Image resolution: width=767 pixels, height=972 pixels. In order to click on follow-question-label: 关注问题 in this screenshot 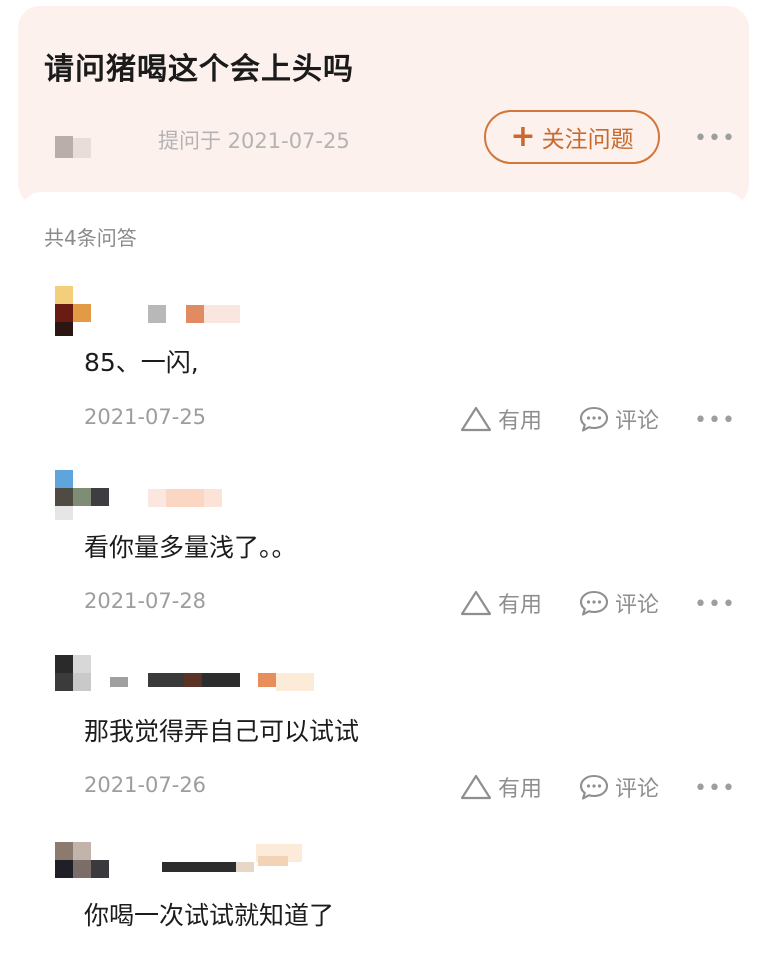, I will do `click(587, 140)`.